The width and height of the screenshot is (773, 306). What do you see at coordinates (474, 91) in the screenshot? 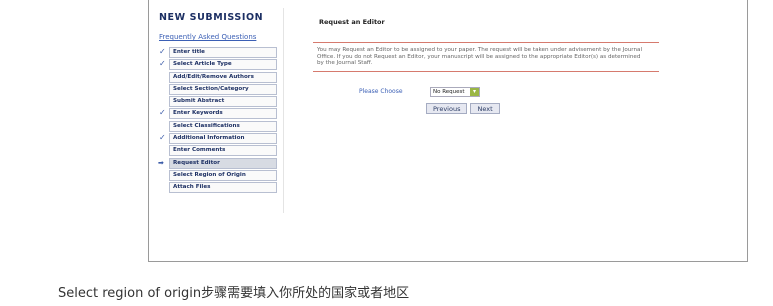
I see `chevron-down-icon: ▾` at bounding box center [474, 91].